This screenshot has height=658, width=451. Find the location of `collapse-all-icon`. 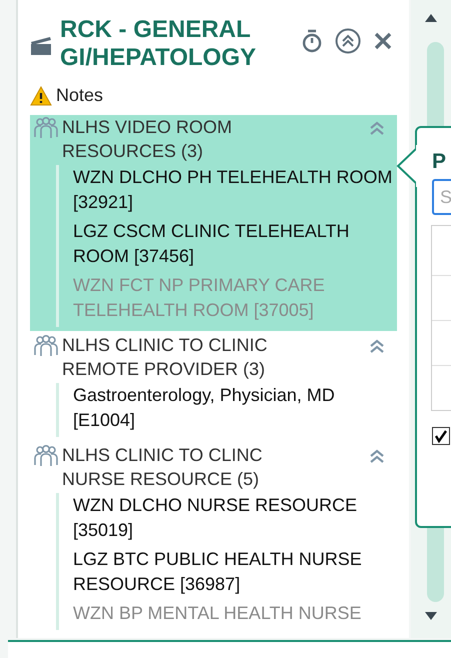

collapse-all-icon is located at coordinates (348, 41).